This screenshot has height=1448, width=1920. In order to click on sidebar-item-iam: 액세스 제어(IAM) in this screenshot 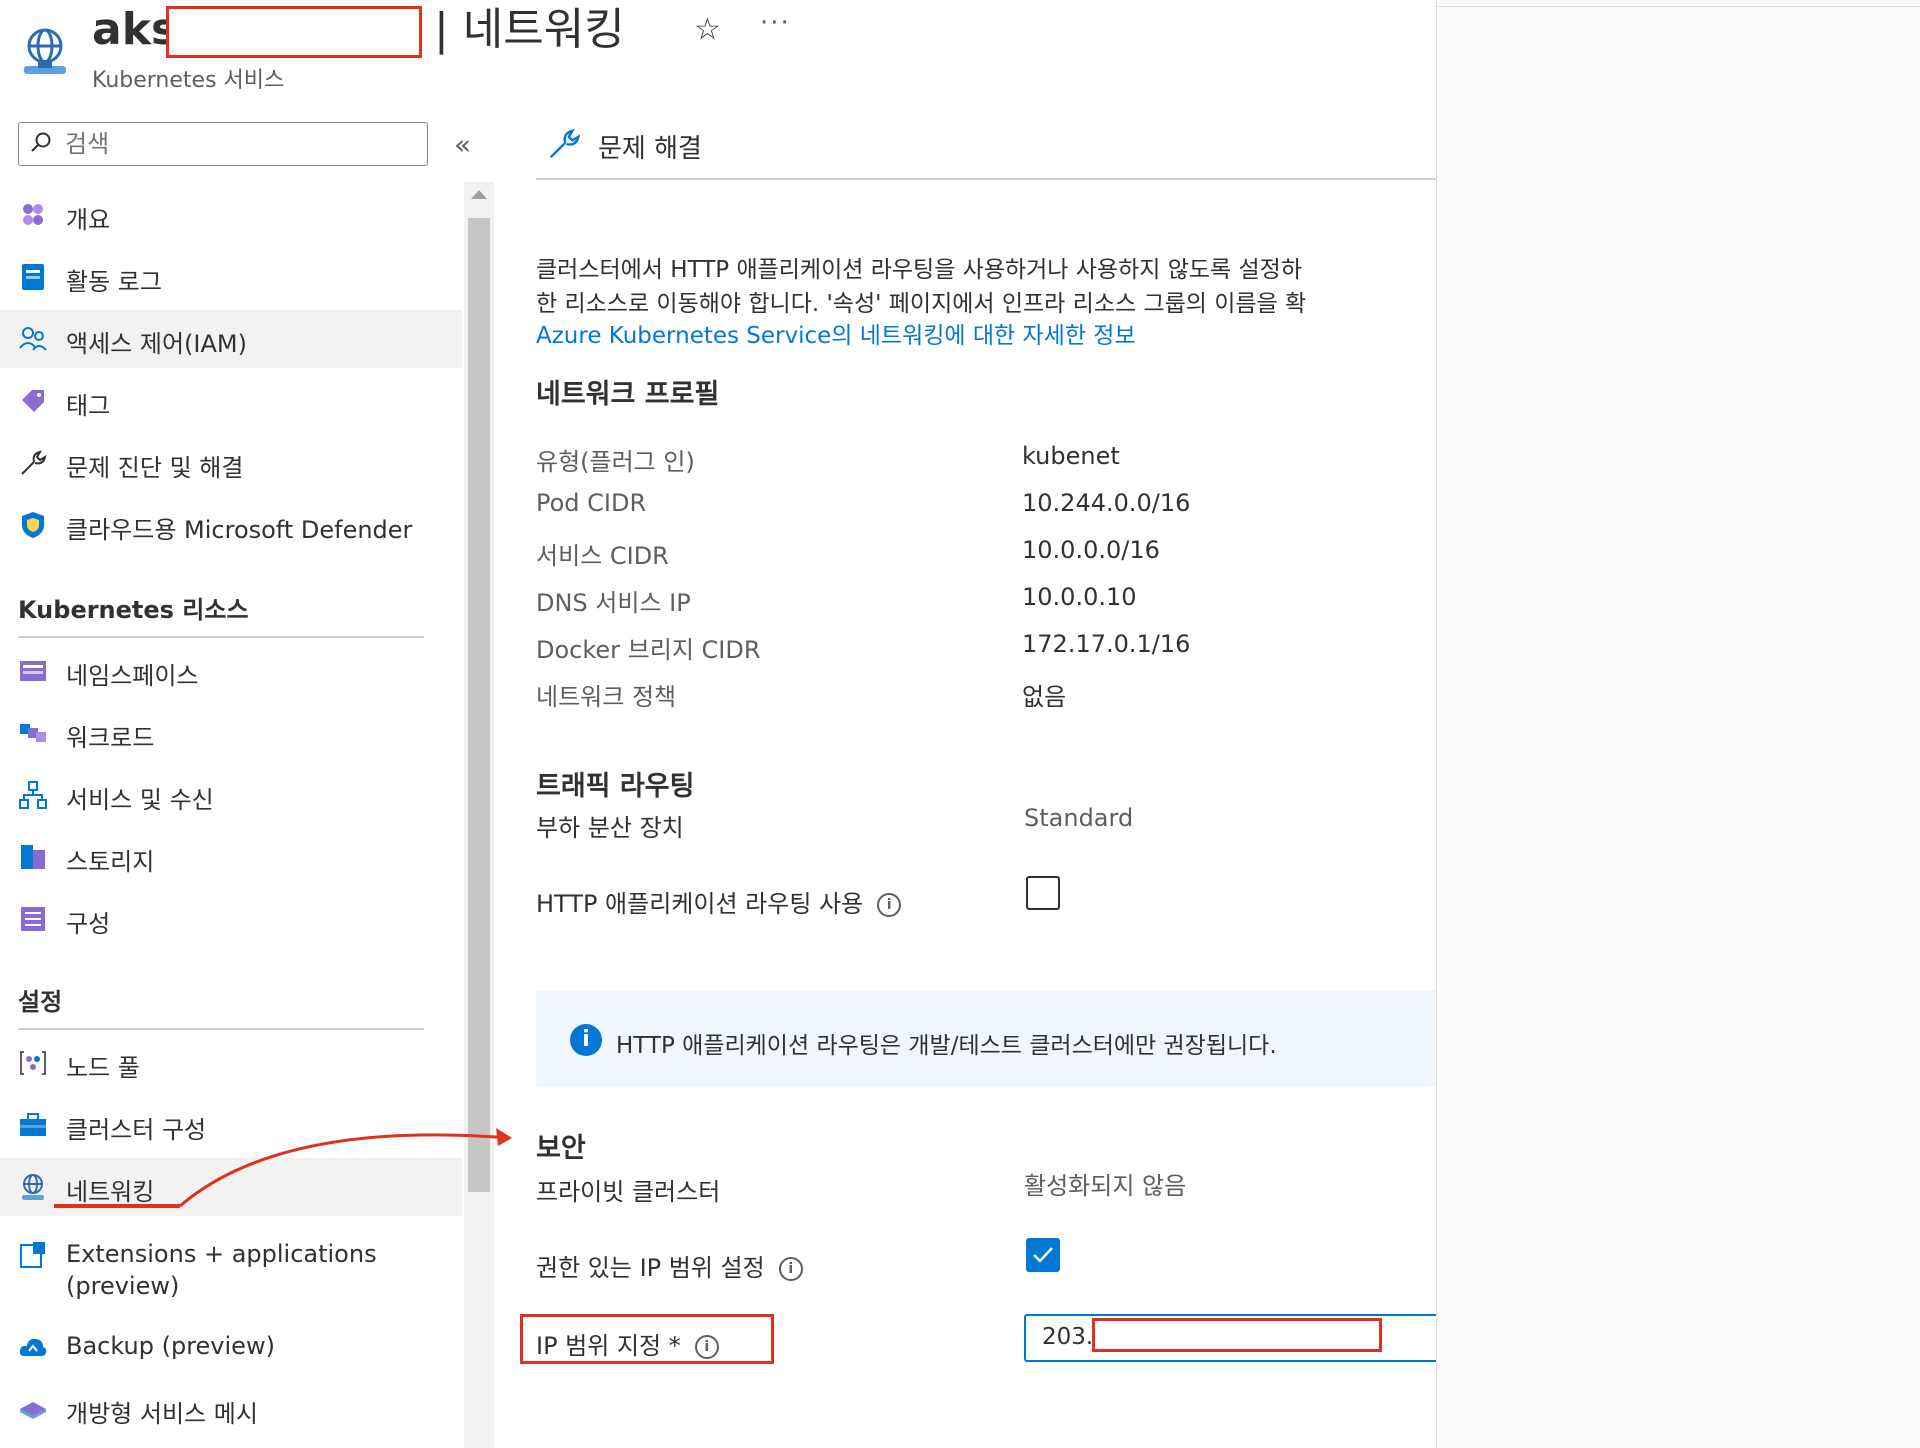, I will do `click(231, 339)`.